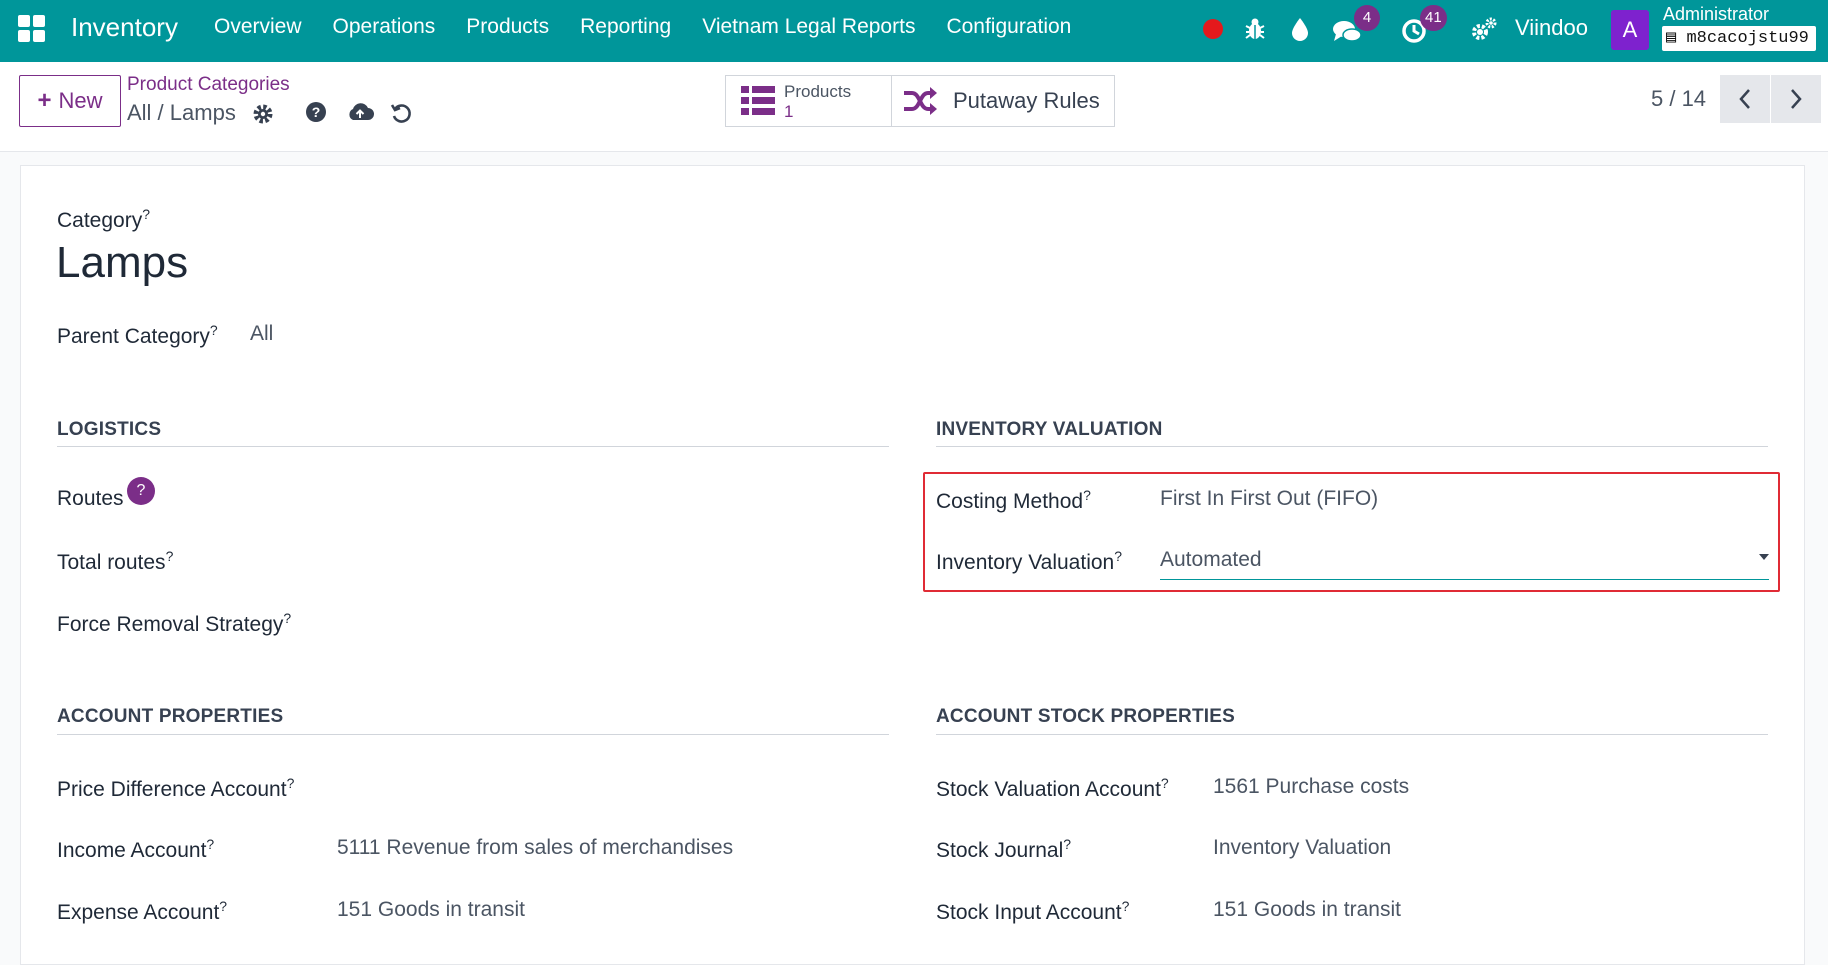 The image size is (1828, 965). What do you see at coordinates (920, 101) in the screenshot?
I see `shuffle-icon` at bounding box center [920, 101].